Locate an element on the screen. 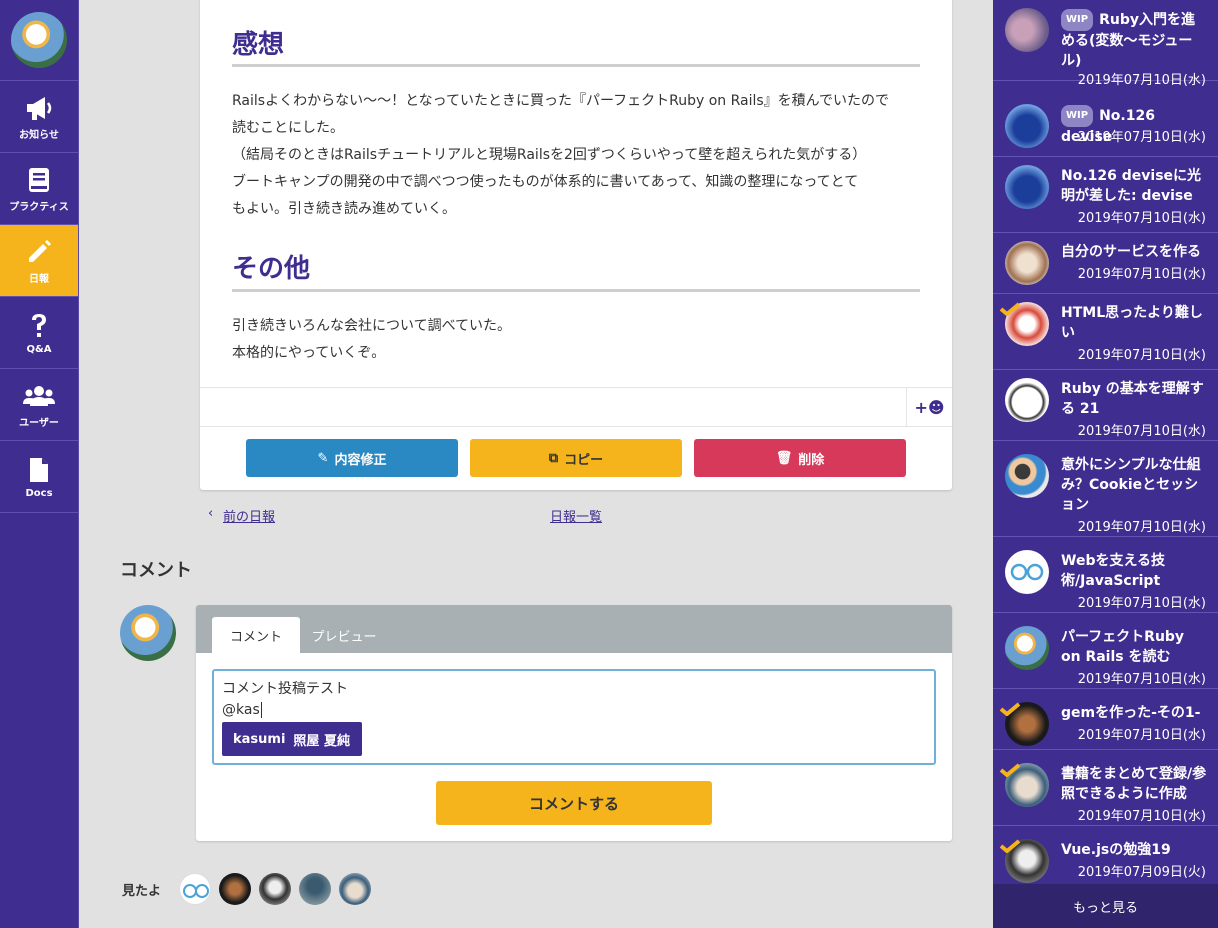 This screenshot has width=1218, height=928. report-title: Ruby の基本を理解する 21 is located at coordinates (1132, 399).